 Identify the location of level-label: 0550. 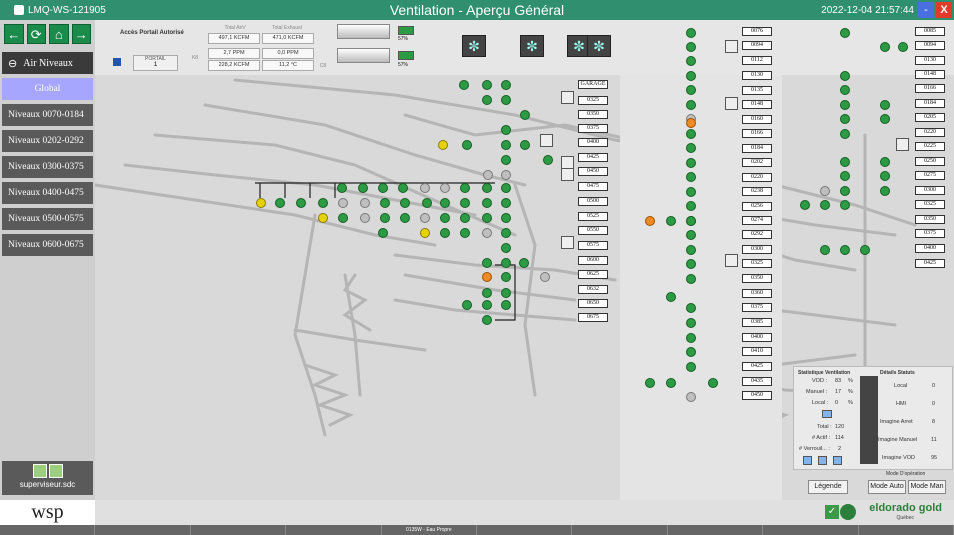
(593, 230).